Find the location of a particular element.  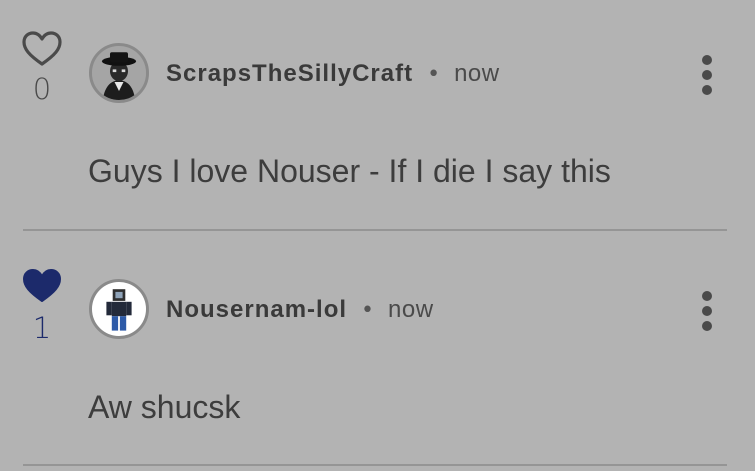

comment-text: Guys I love Nouser - If I die I say this is located at coordinates (349, 171).